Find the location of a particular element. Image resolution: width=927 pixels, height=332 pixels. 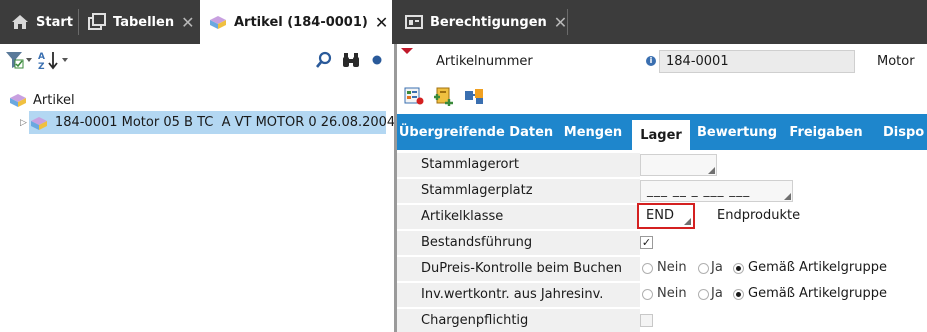

dupreis-radio-nein is located at coordinates (647, 268).